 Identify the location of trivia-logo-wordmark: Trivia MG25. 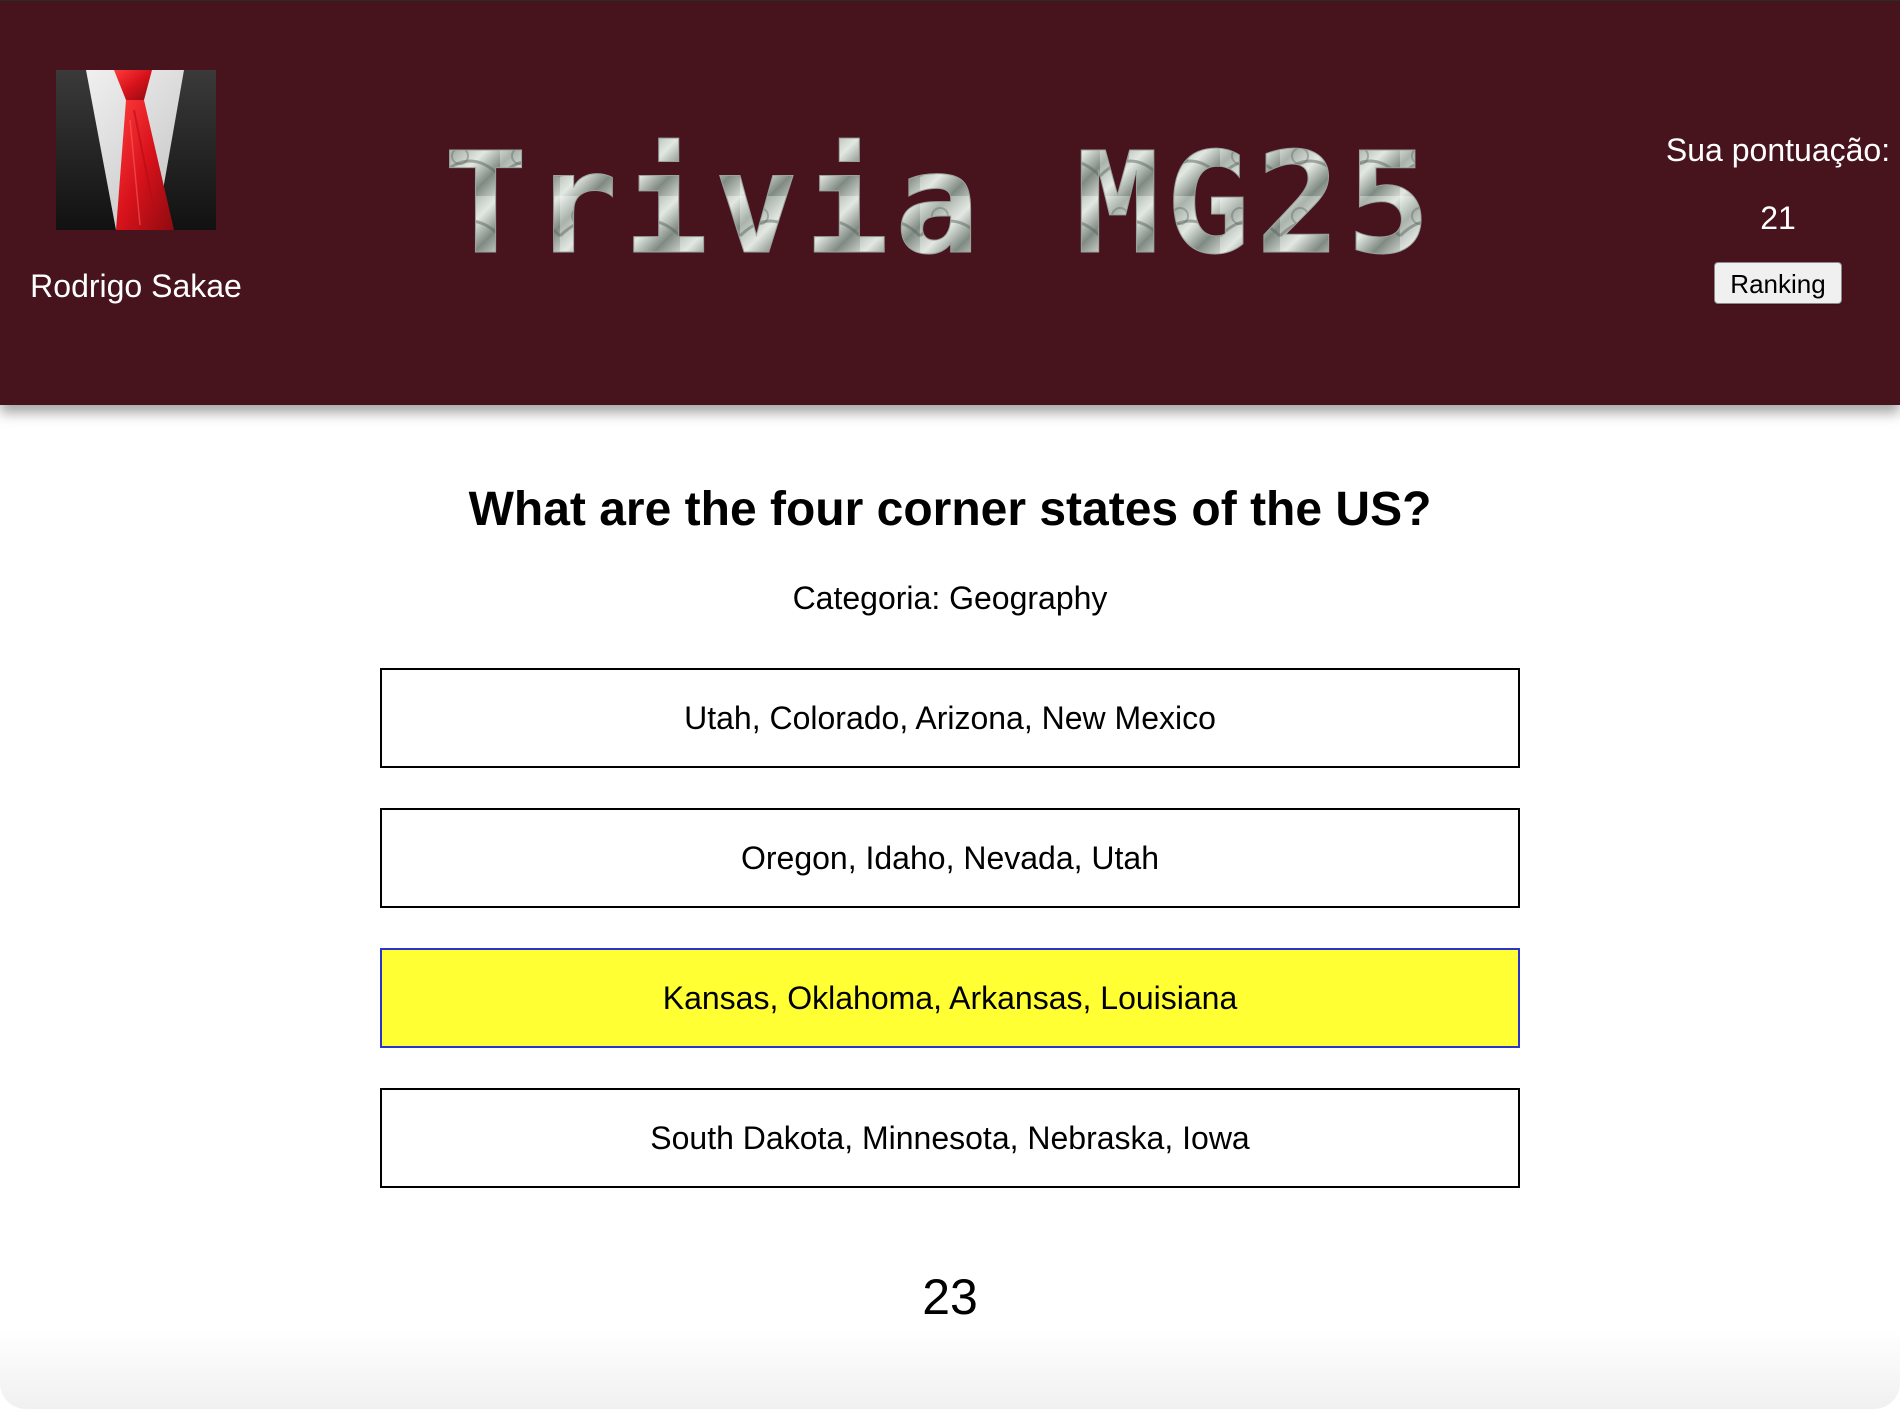
(939, 205).